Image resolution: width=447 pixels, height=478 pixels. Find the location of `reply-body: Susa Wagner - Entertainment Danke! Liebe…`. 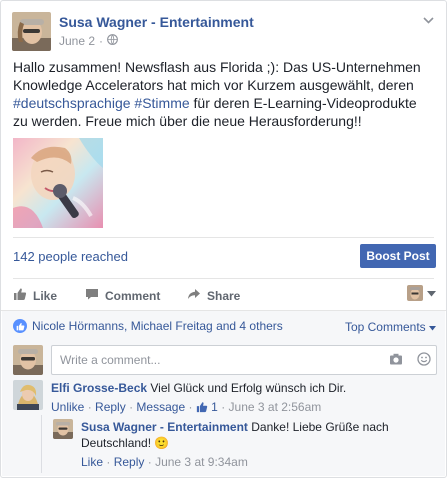

reply-body: Susa Wagner - Entertainment Danke! Liebe… is located at coordinates (246, 444).